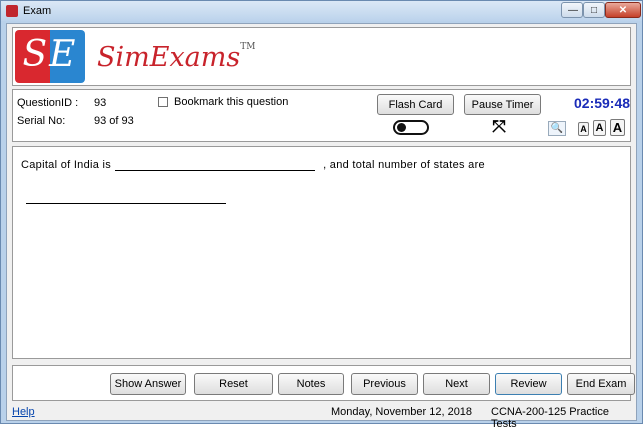 The image size is (643, 430). I want to click on next-button: Next, so click(456, 384).